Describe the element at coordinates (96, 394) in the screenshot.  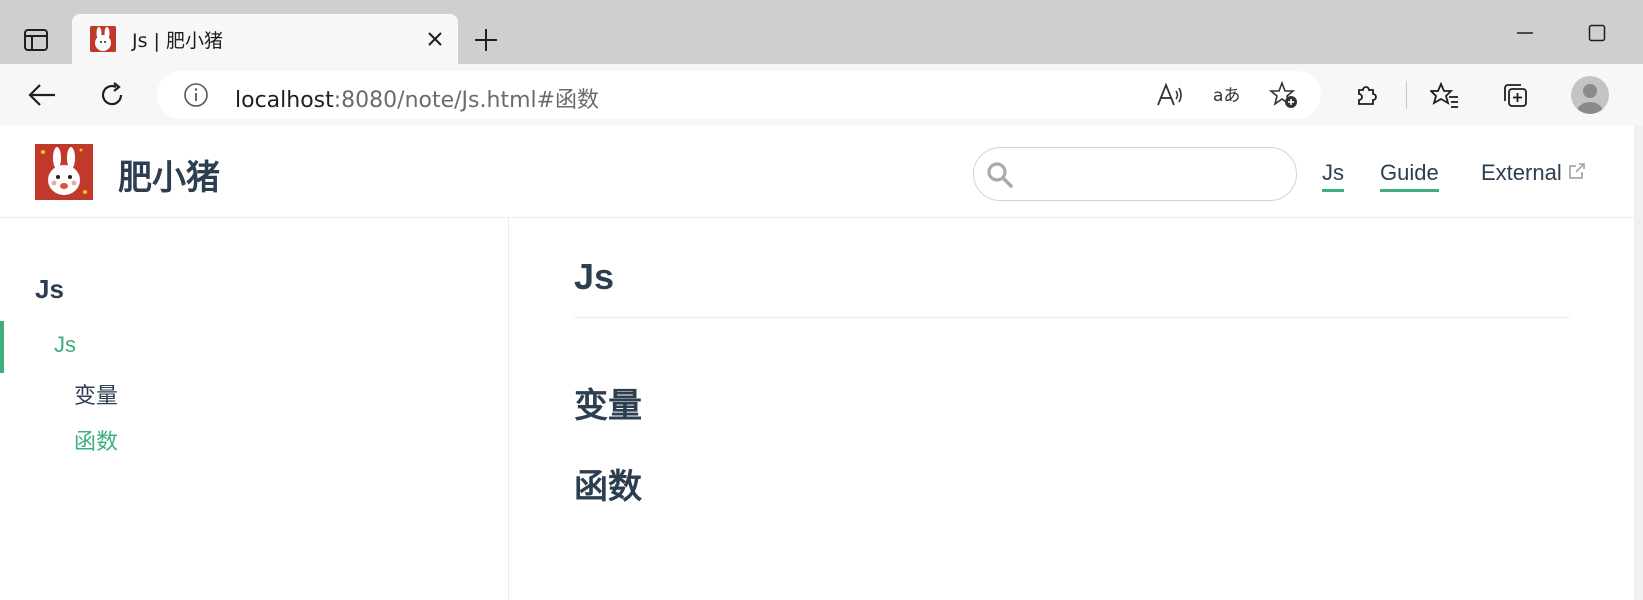
I see `sidebar-subitem-variables: 变量` at that location.